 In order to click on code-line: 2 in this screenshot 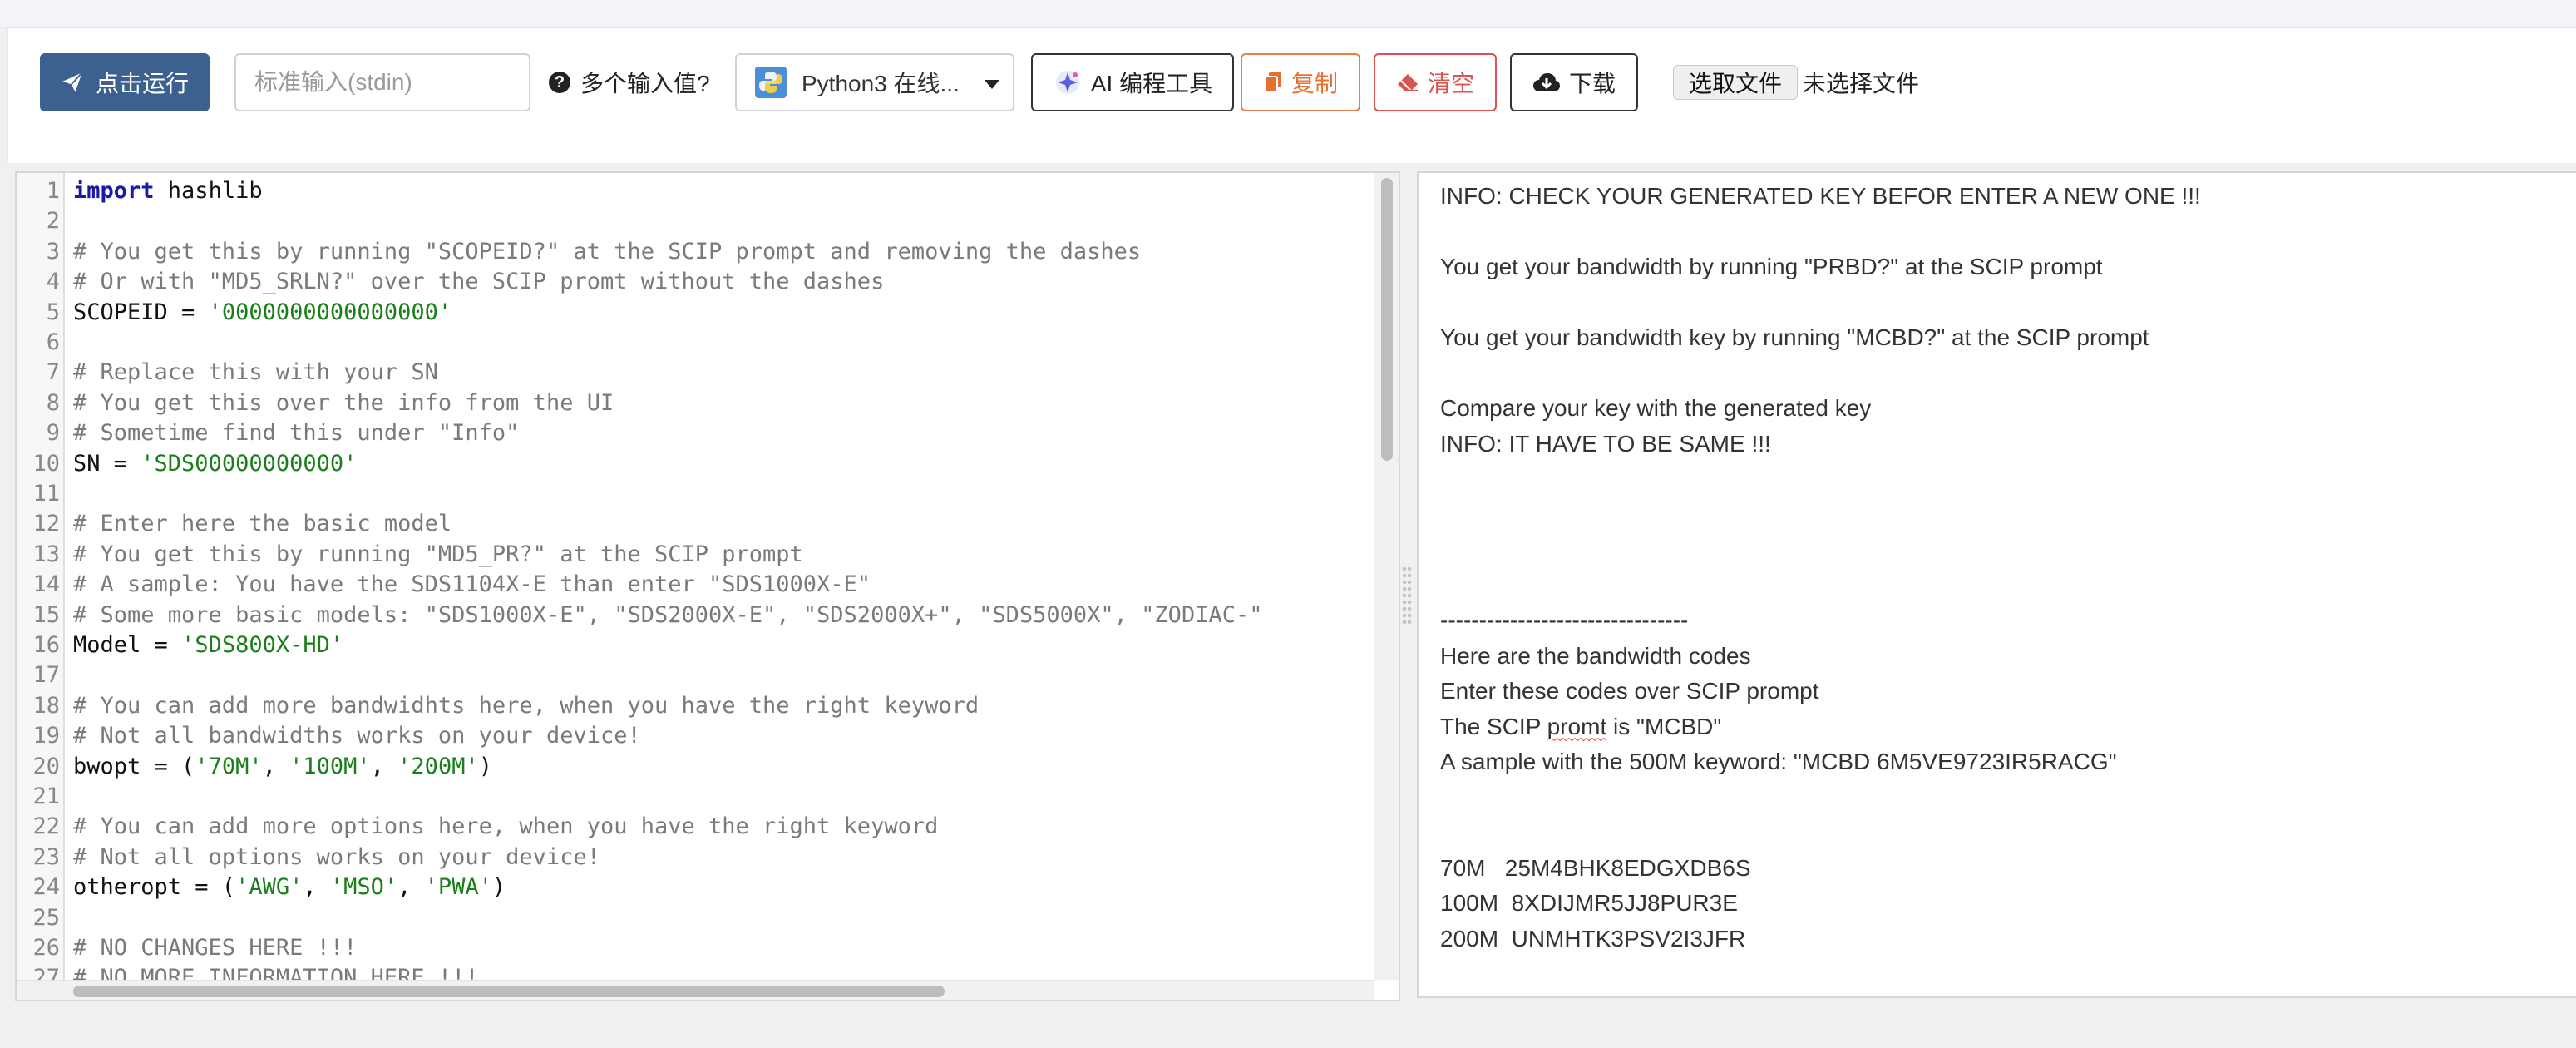, I will do `click(694, 221)`.